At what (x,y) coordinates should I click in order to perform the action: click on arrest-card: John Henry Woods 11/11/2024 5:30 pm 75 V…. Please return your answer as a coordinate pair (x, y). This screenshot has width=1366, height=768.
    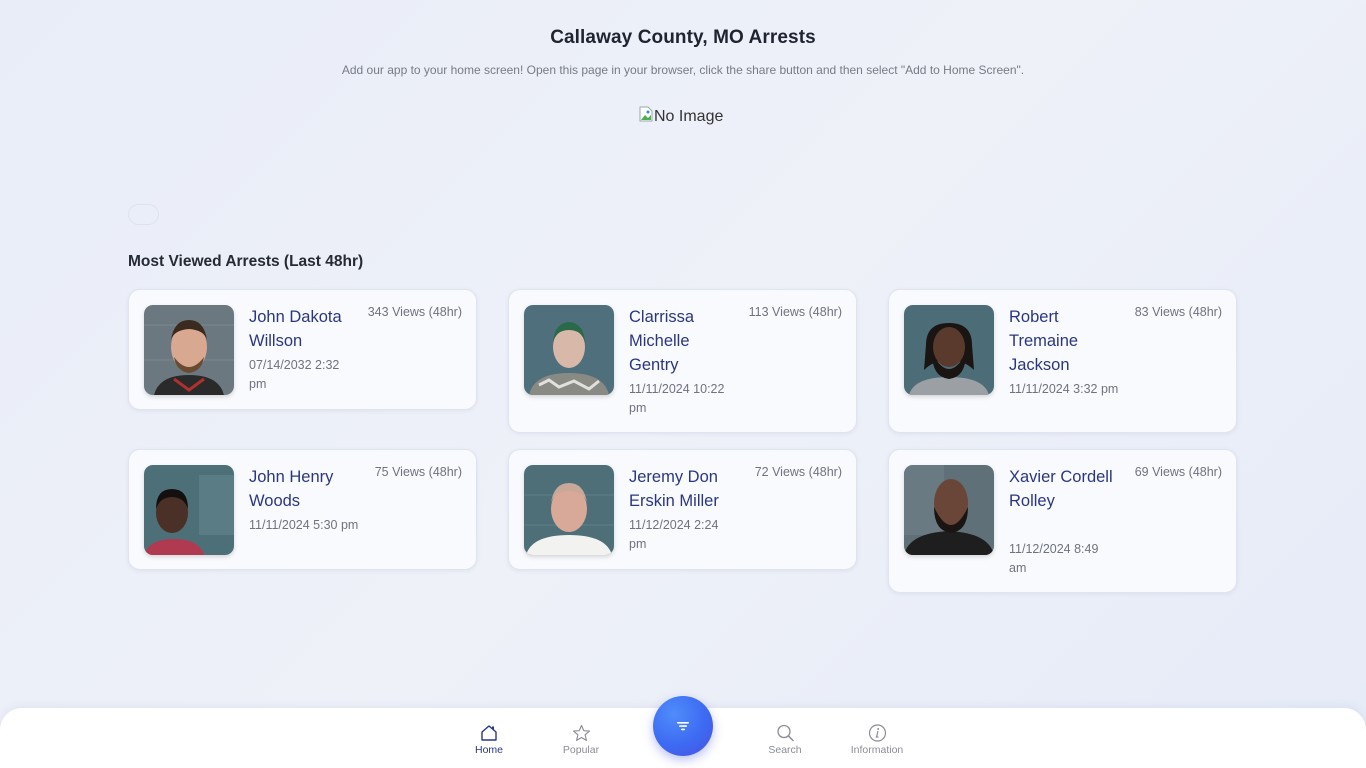
    Looking at the image, I should click on (302, 509).